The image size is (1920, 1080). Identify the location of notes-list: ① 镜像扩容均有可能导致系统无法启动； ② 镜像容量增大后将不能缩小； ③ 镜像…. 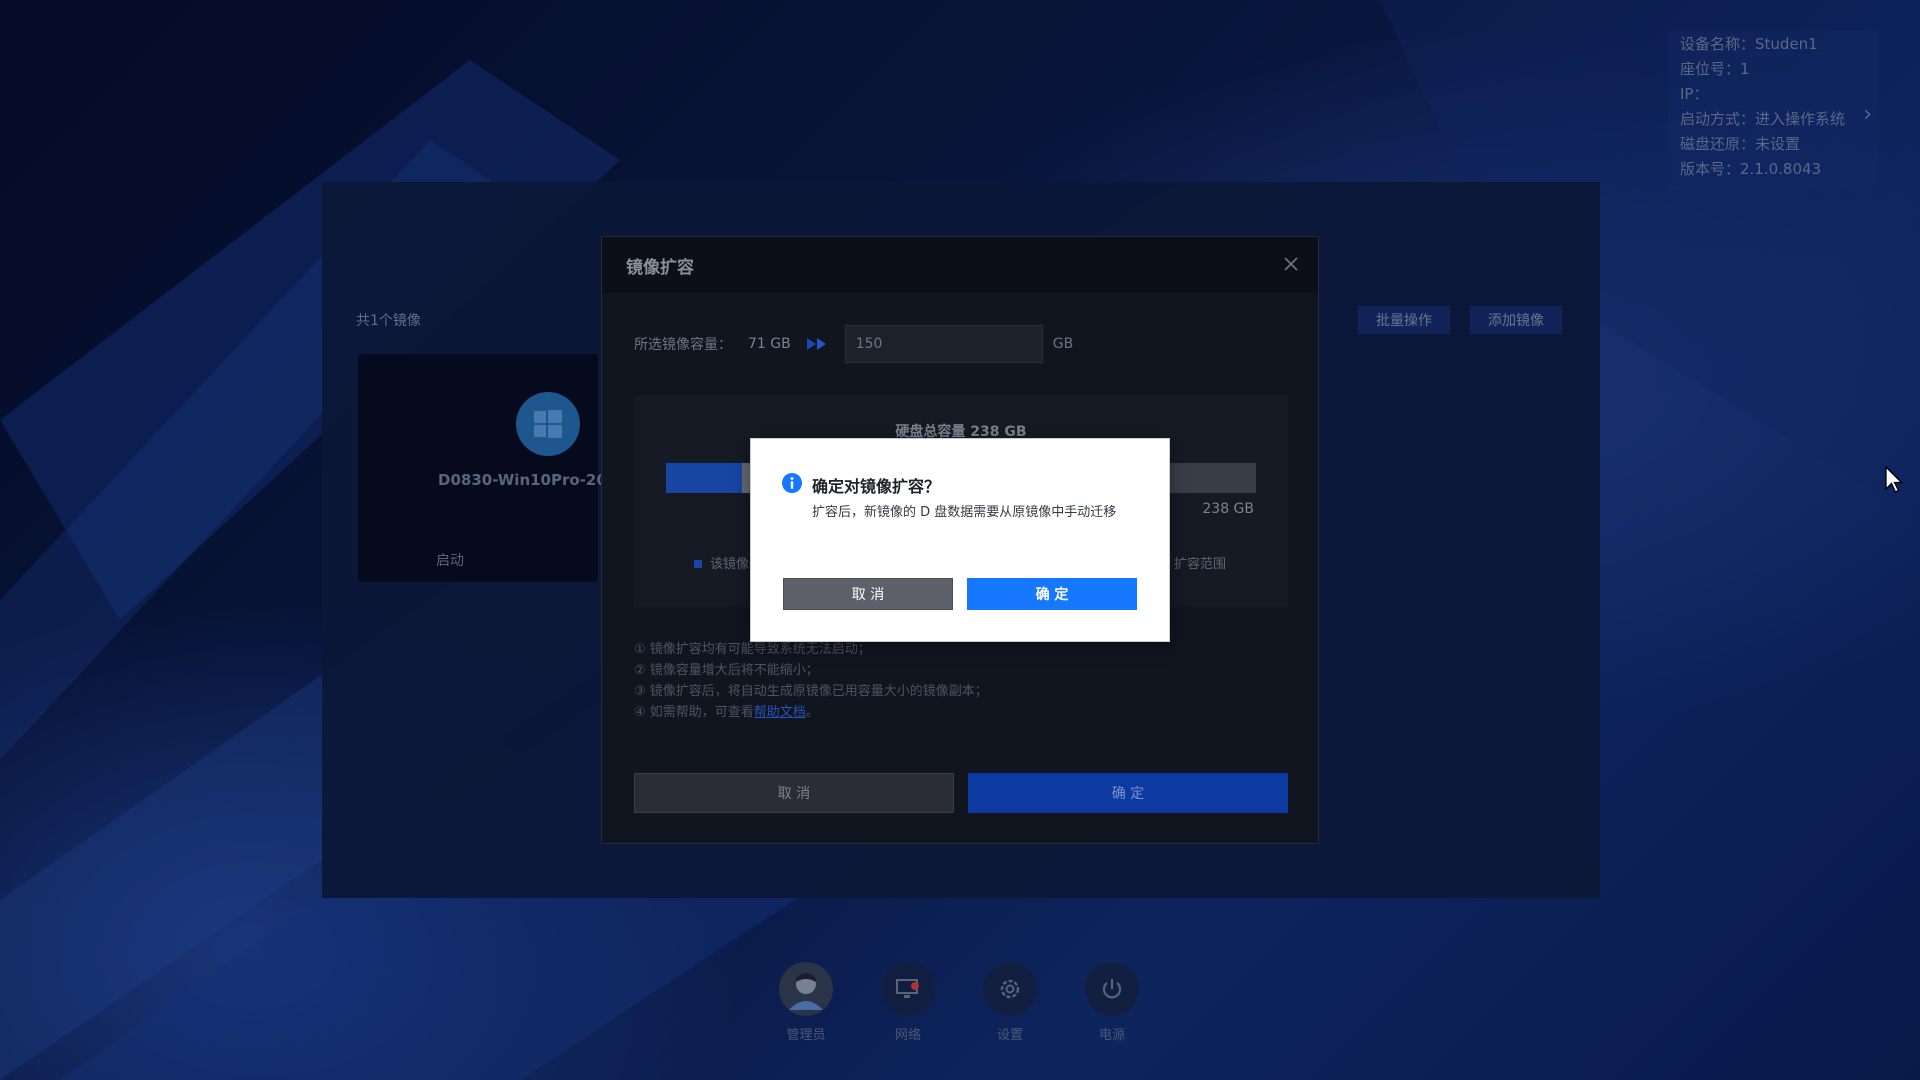
(811, 681).